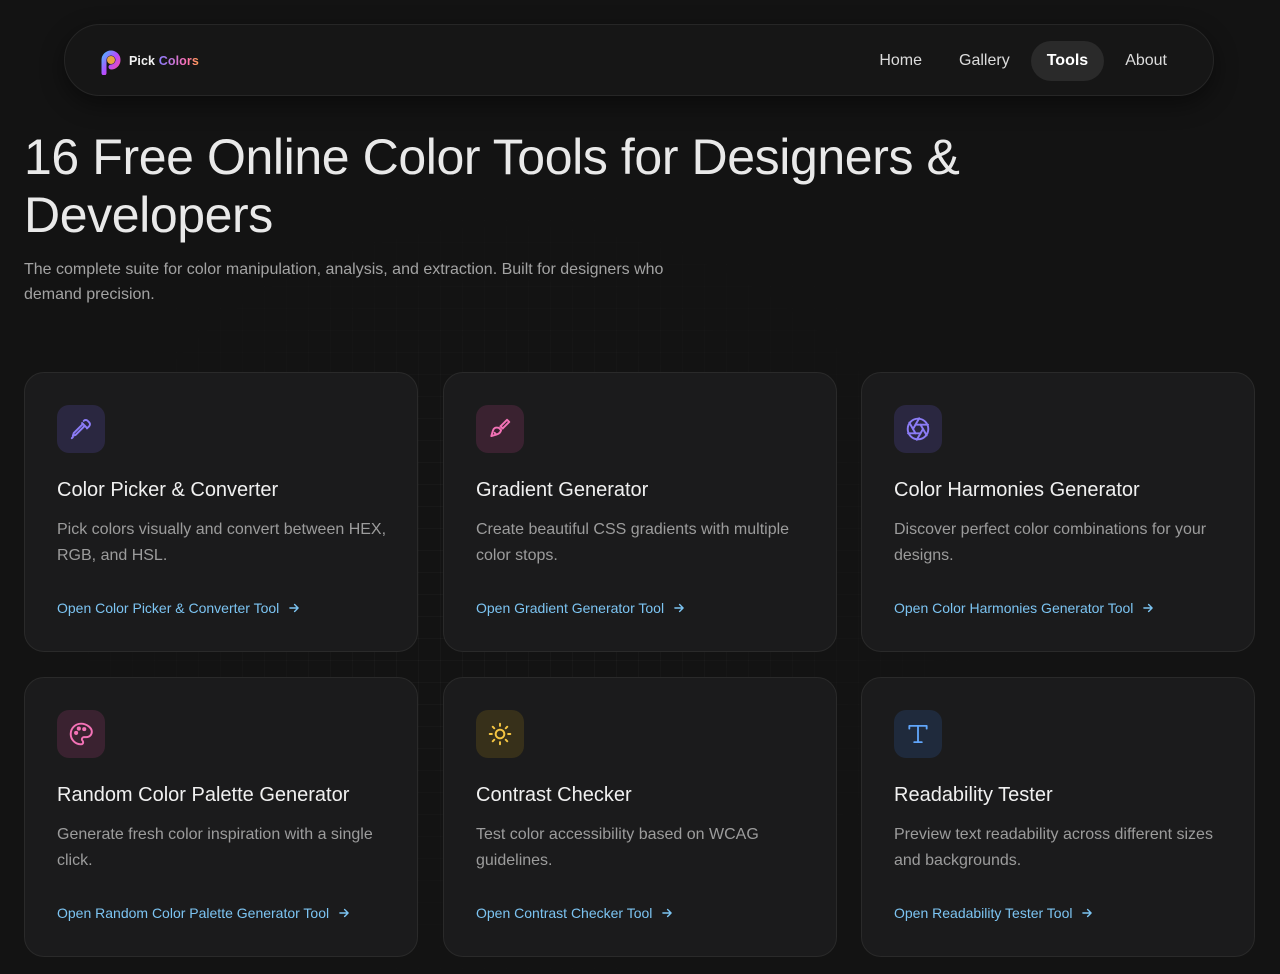 This screenshot has width=1280, height=974. I want to click on open-tool-link: Open Gradient Generator Tool, so click(581, 608).